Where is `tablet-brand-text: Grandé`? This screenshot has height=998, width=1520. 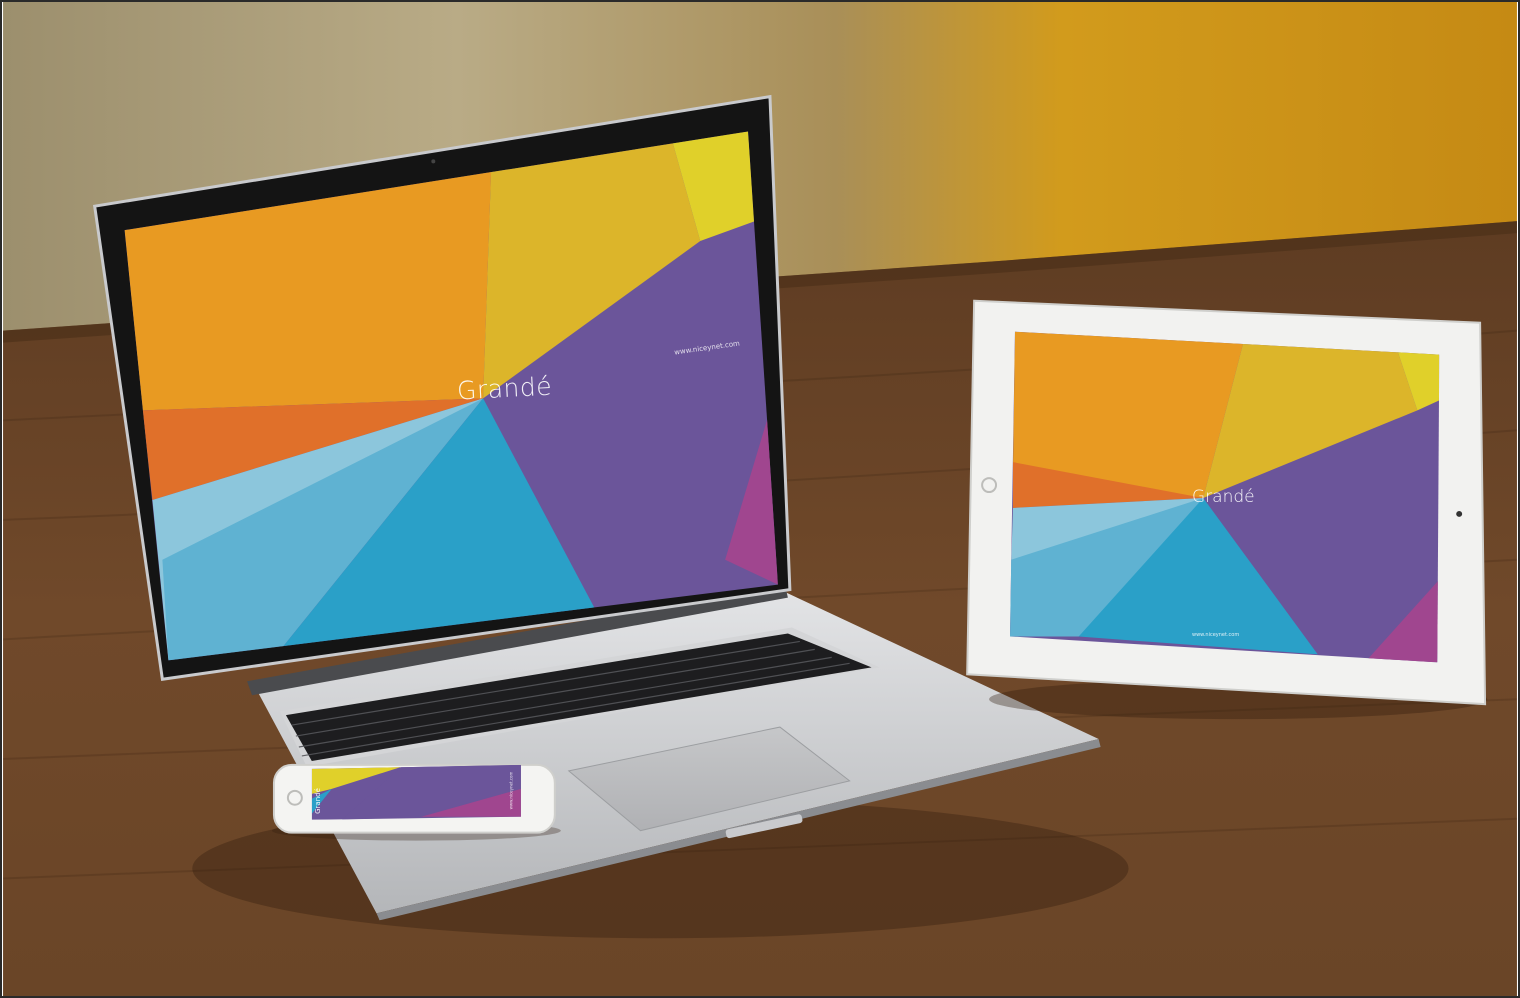 tablet-brand-text: Grandé is located at coordinates (1223, 497).